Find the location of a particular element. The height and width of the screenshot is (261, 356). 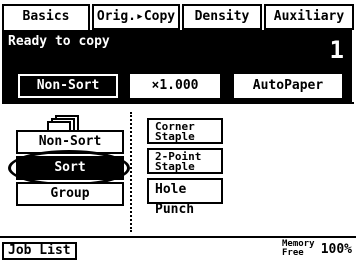

divider is located at coordinates (131, 172).